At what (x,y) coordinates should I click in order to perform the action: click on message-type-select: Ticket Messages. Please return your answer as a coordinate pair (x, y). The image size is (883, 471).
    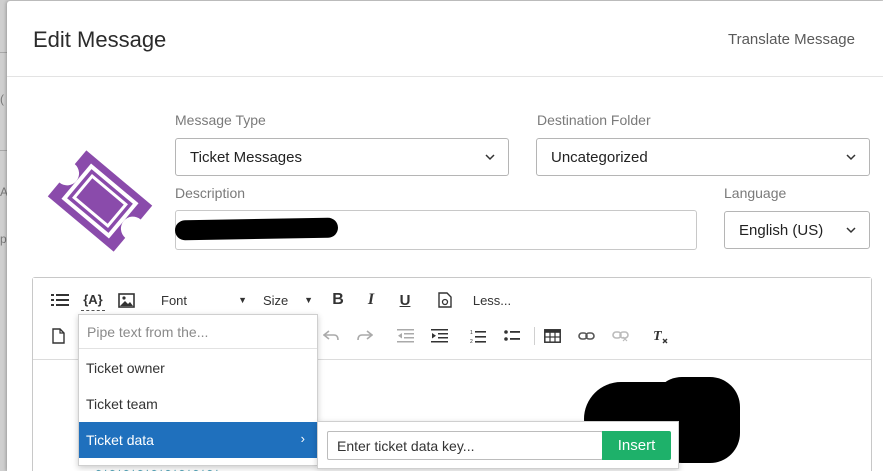
    Looking at the image, I should click on (342, 157).